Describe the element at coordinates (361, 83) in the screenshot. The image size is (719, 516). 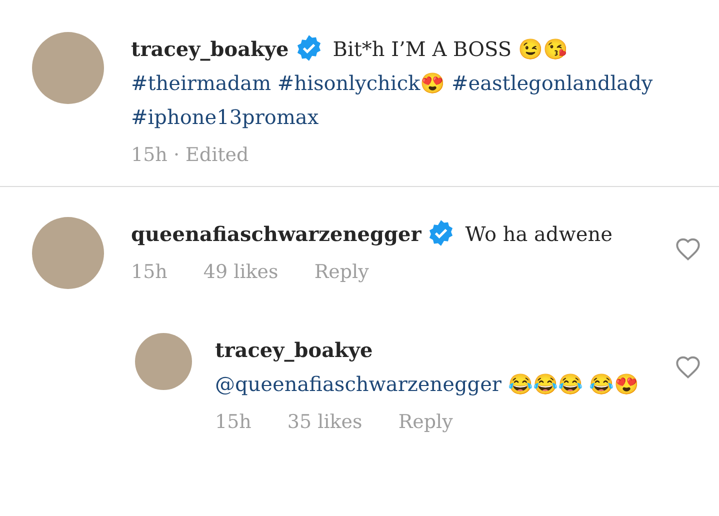
I see `hashtag-link: #hisonlychick😍` at that location.